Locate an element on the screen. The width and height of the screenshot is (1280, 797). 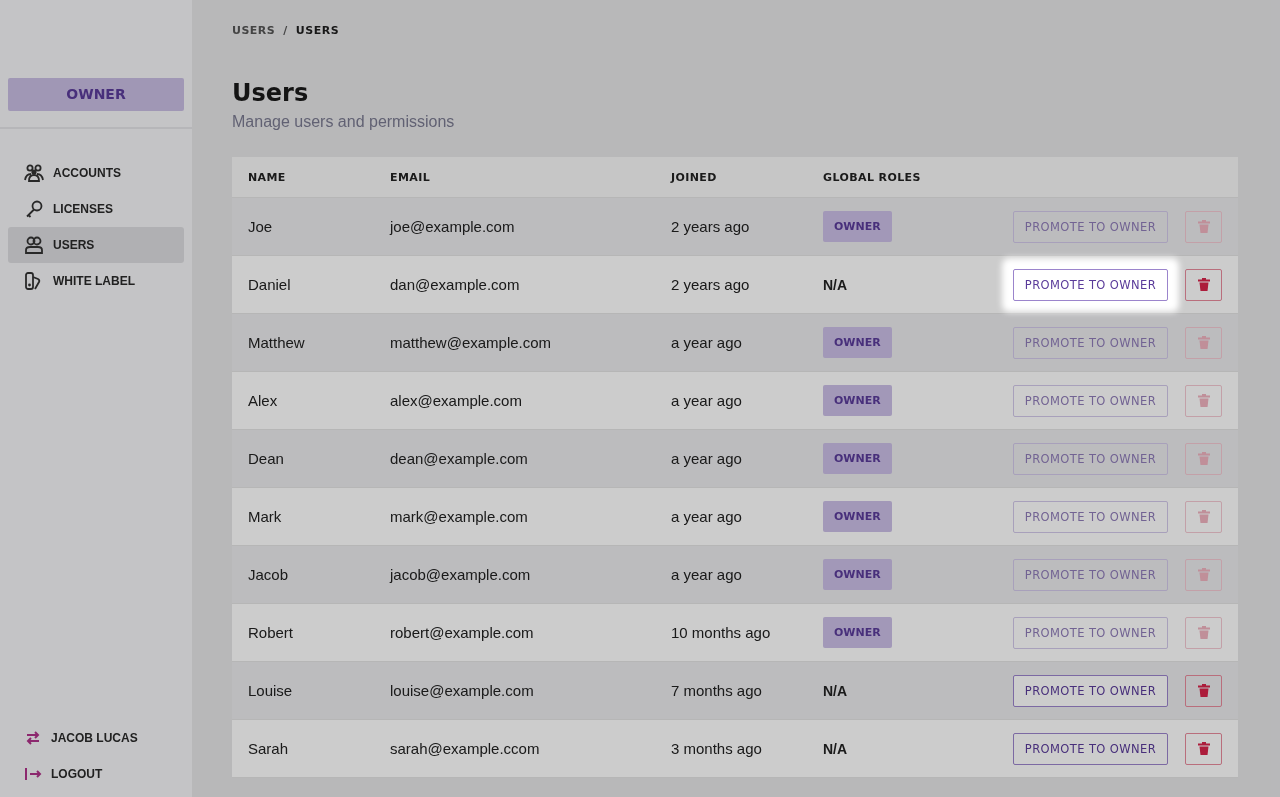
table-cell: Daniel is located at coordinates (269, 284).